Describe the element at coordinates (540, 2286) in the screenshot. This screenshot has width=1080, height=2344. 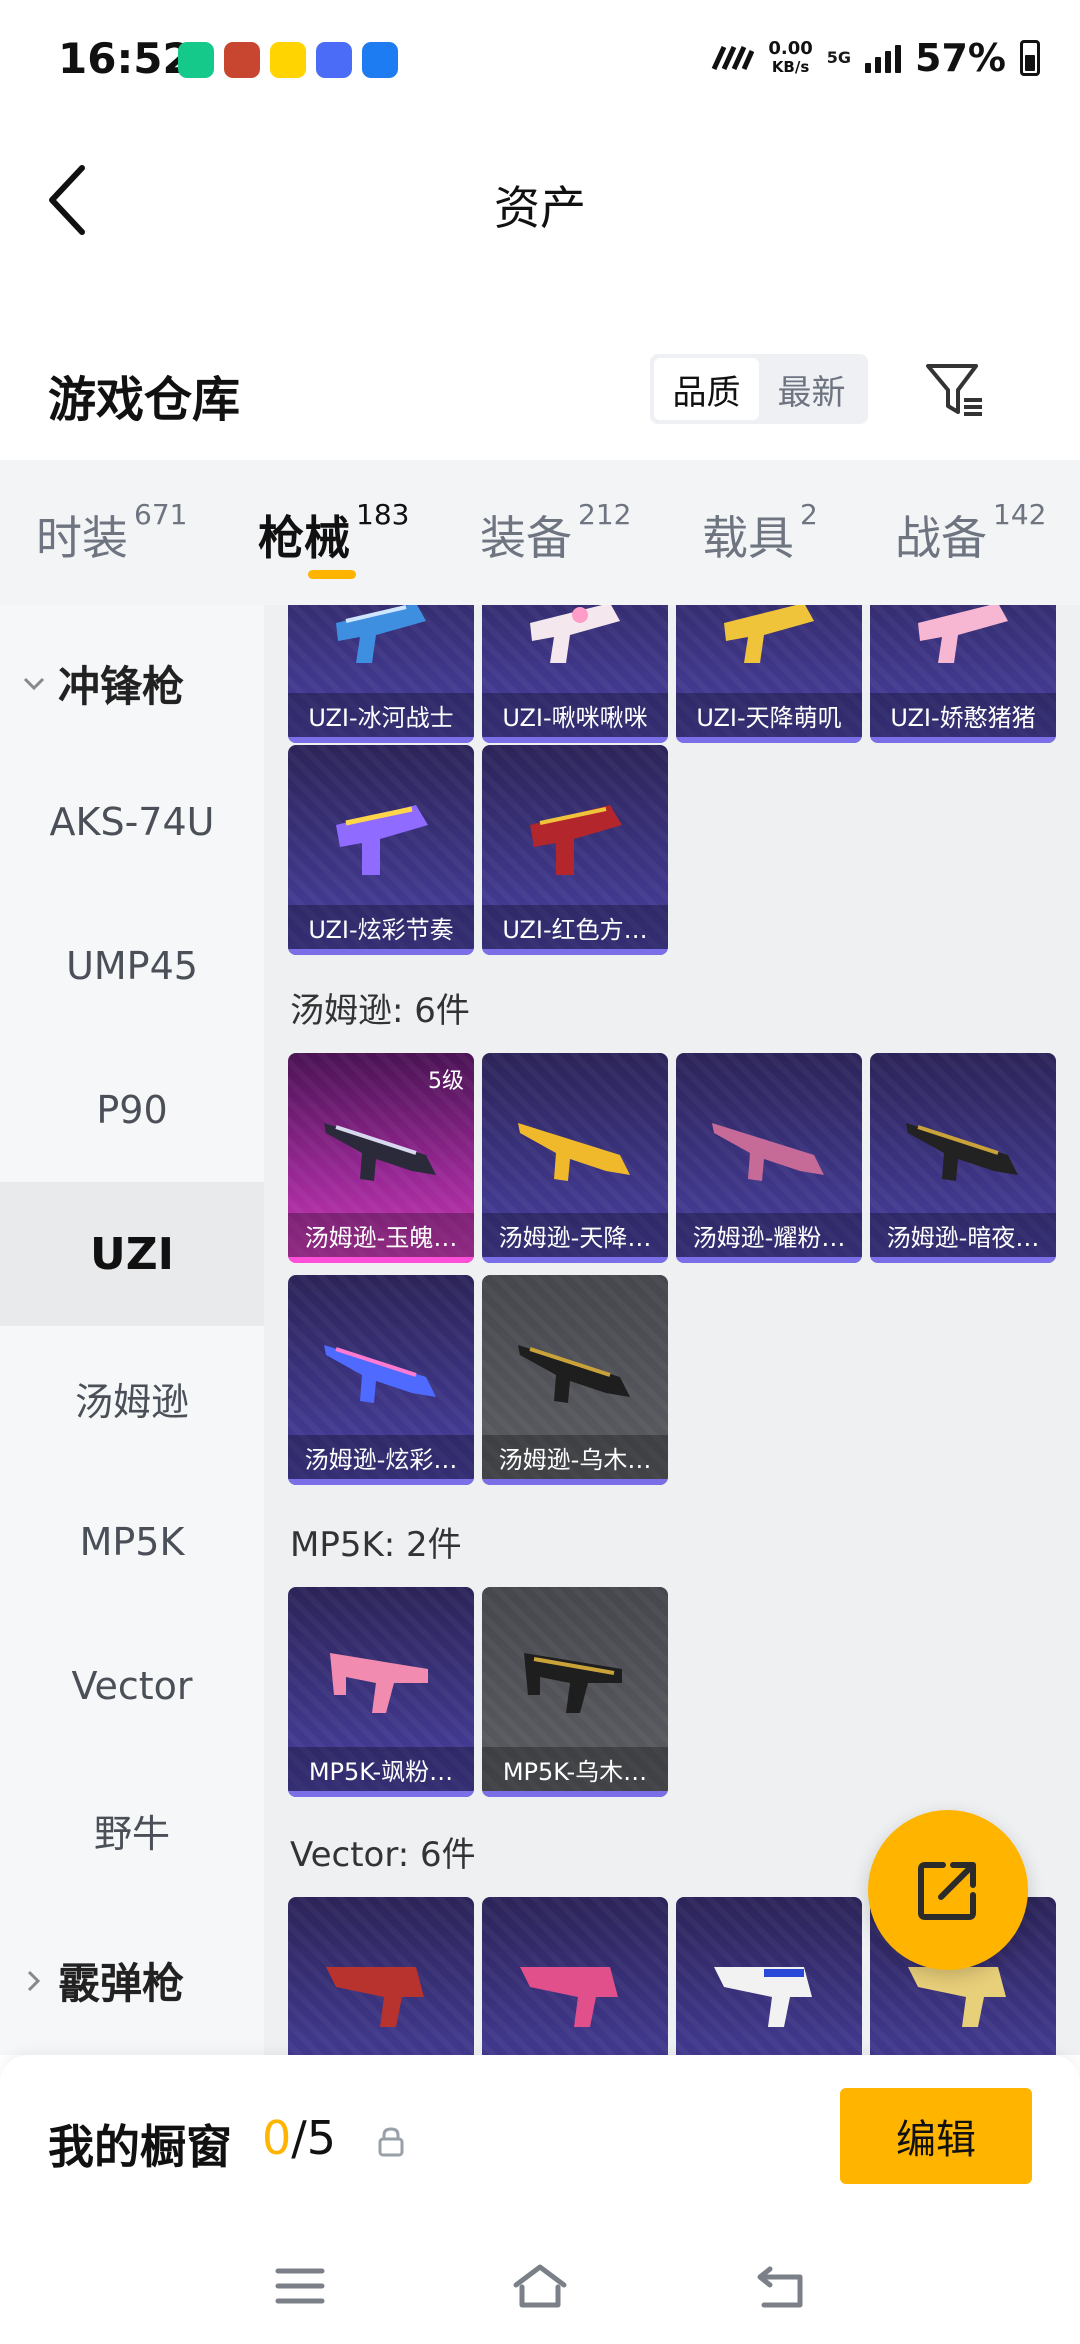
I see `home-icon` at that location.